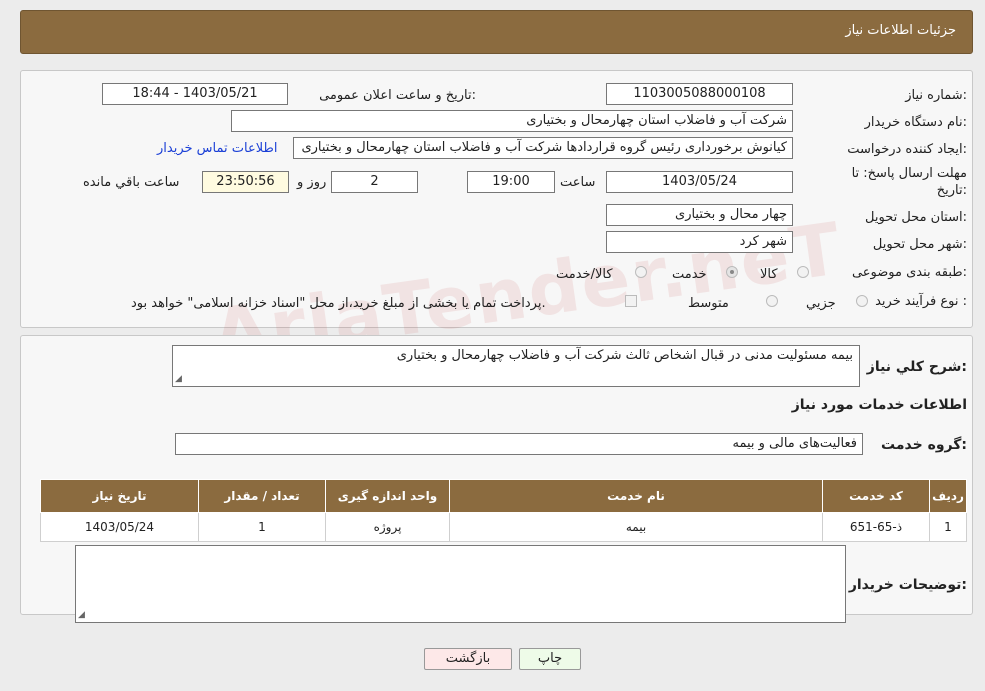  Describe the element at coordinates (862, 301) in the screenshot. I see `process-radio-minor` at that location.